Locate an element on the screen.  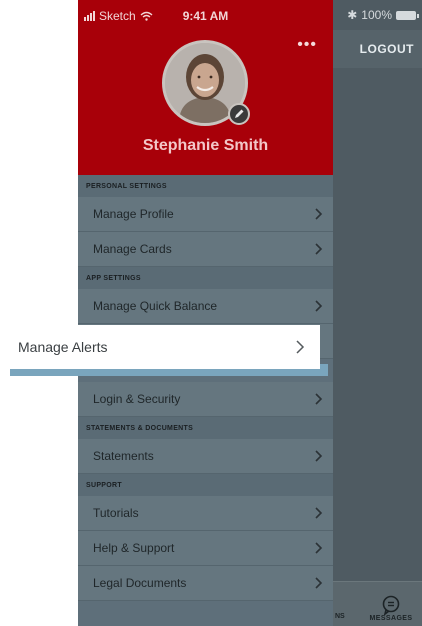
tab-messages-label: MESSAGES is located at coordinates (391, 618).